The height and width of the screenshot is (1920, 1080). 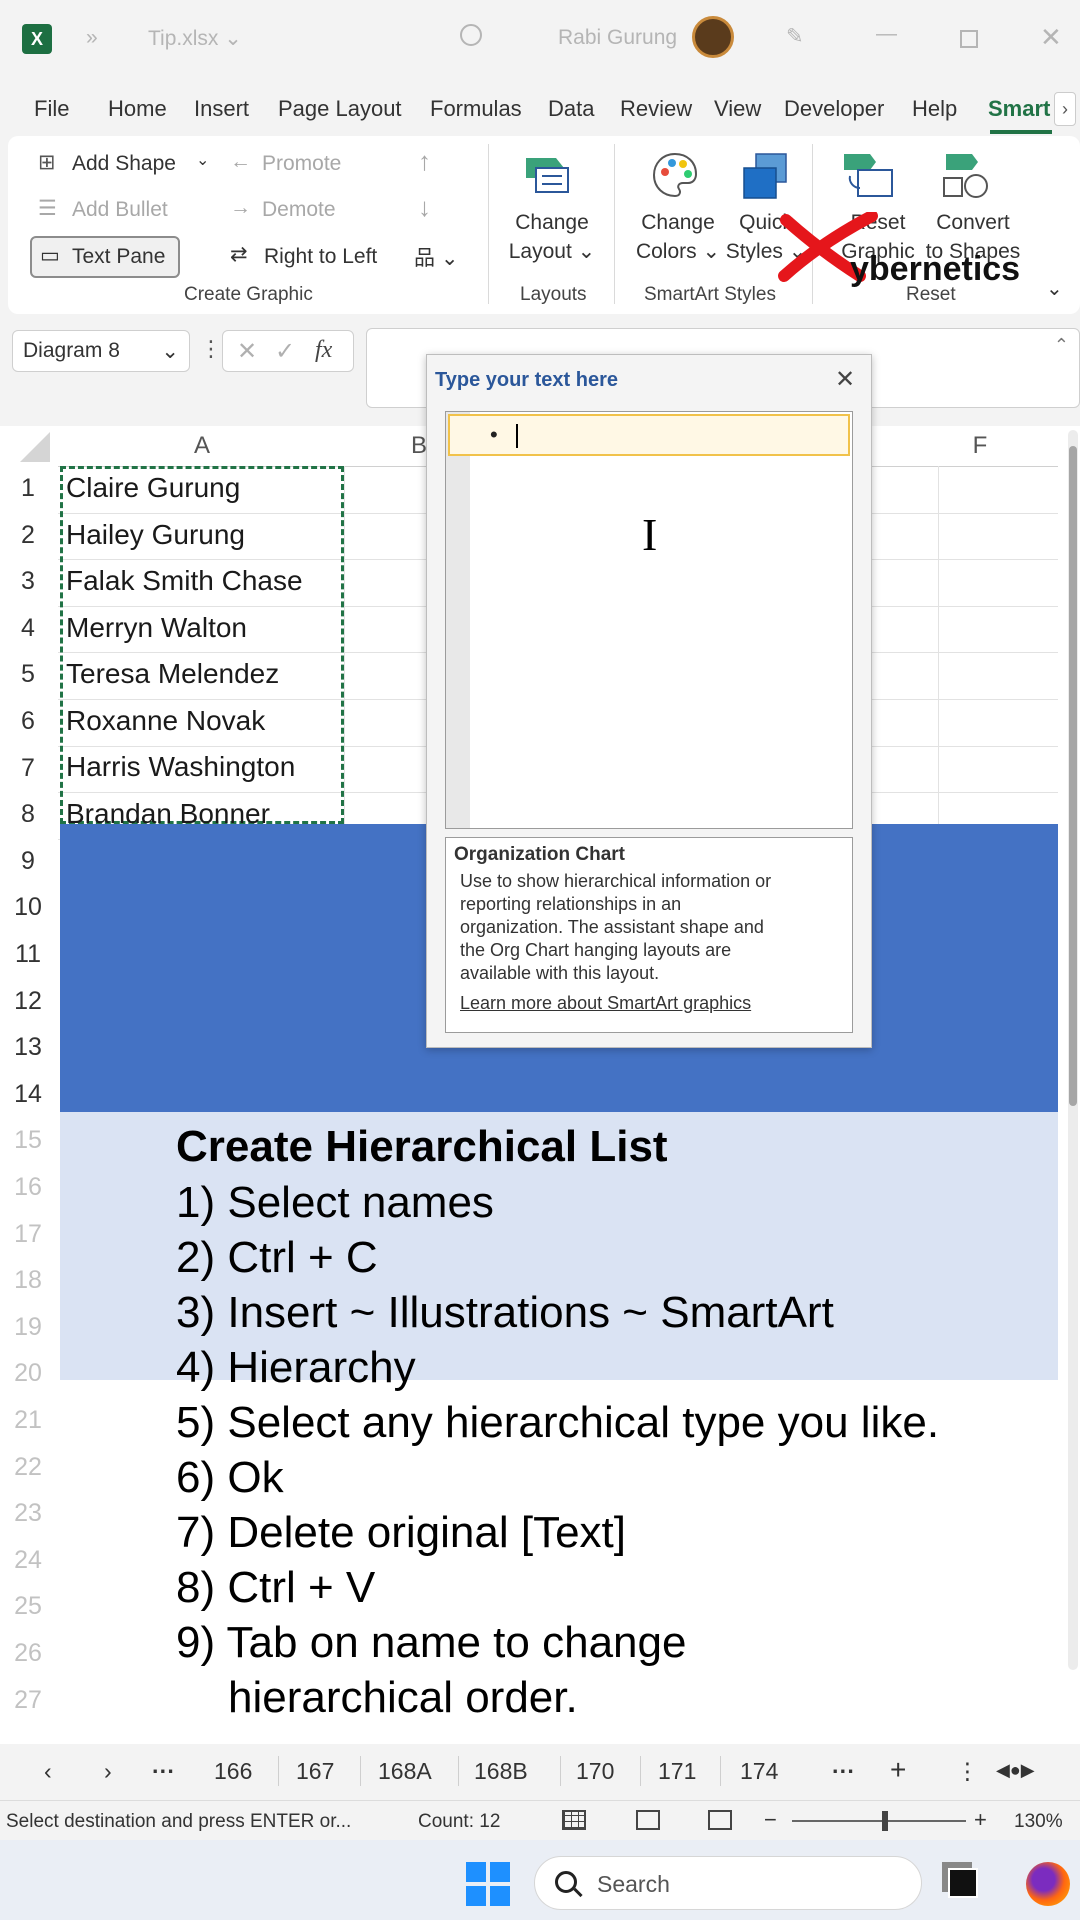 What do you see at coordinates (202, 160) in the screenshot?
I see `add-shape-dropdown-icon: ⌄` at bounding box center [202, 160].